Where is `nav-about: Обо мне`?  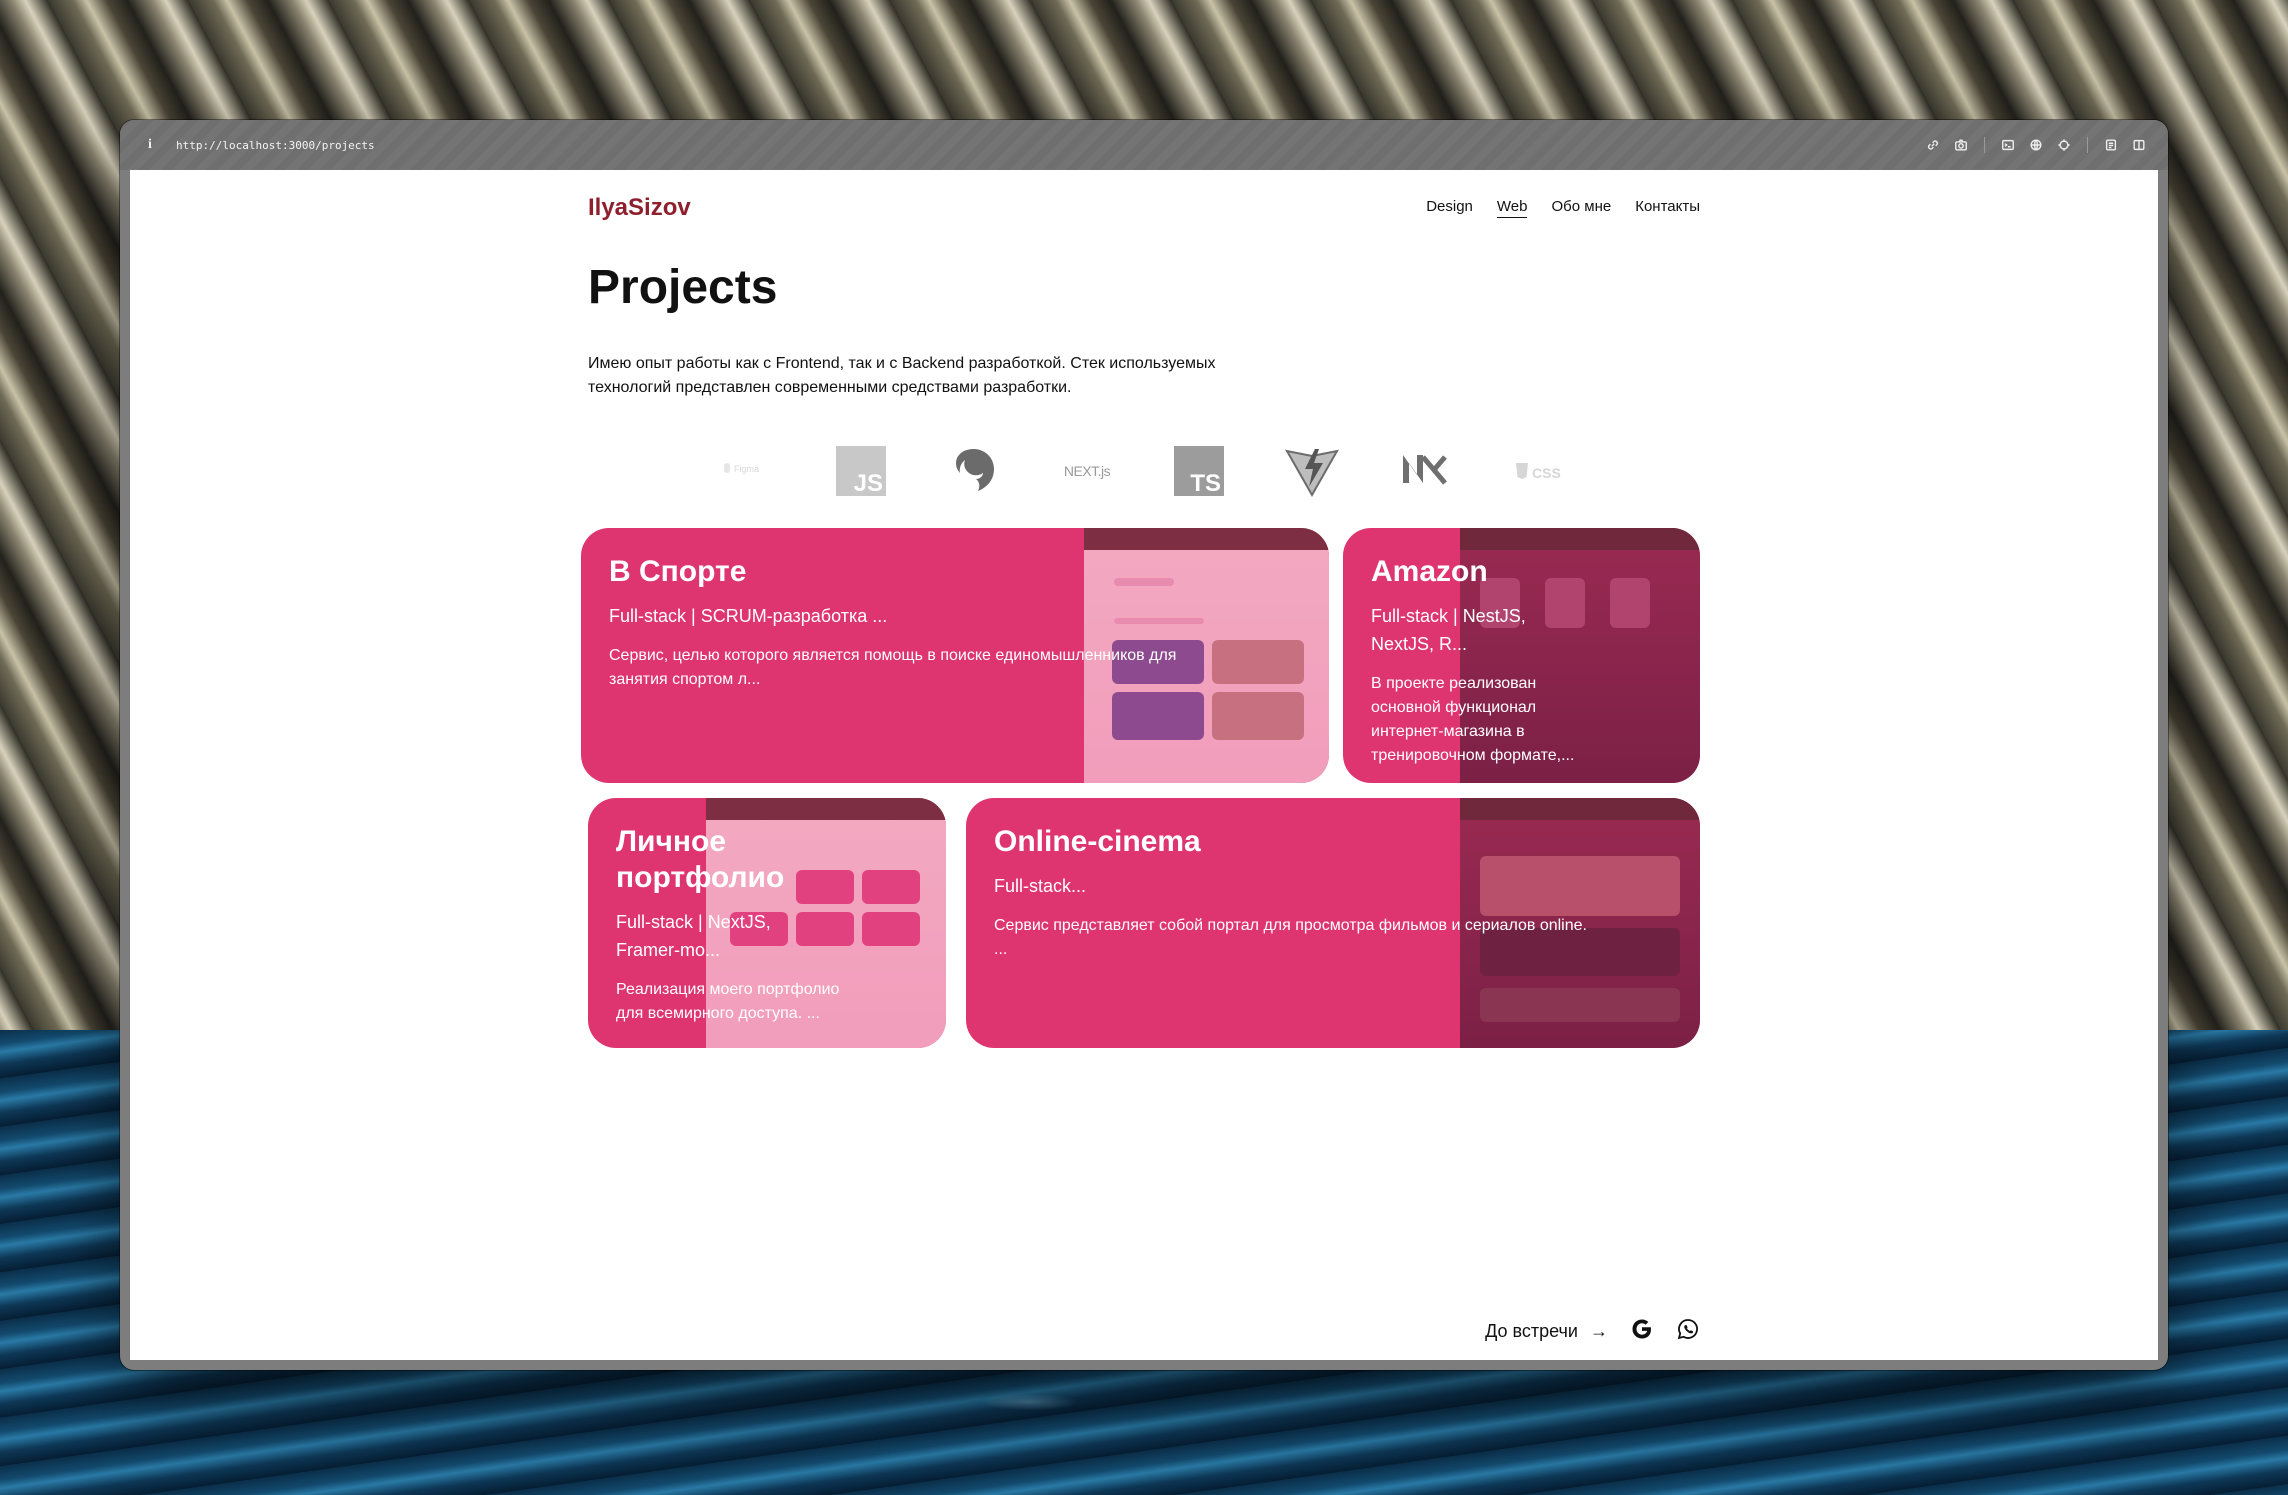 nav-about: Обо мне is located at coordinates (1581, 208).